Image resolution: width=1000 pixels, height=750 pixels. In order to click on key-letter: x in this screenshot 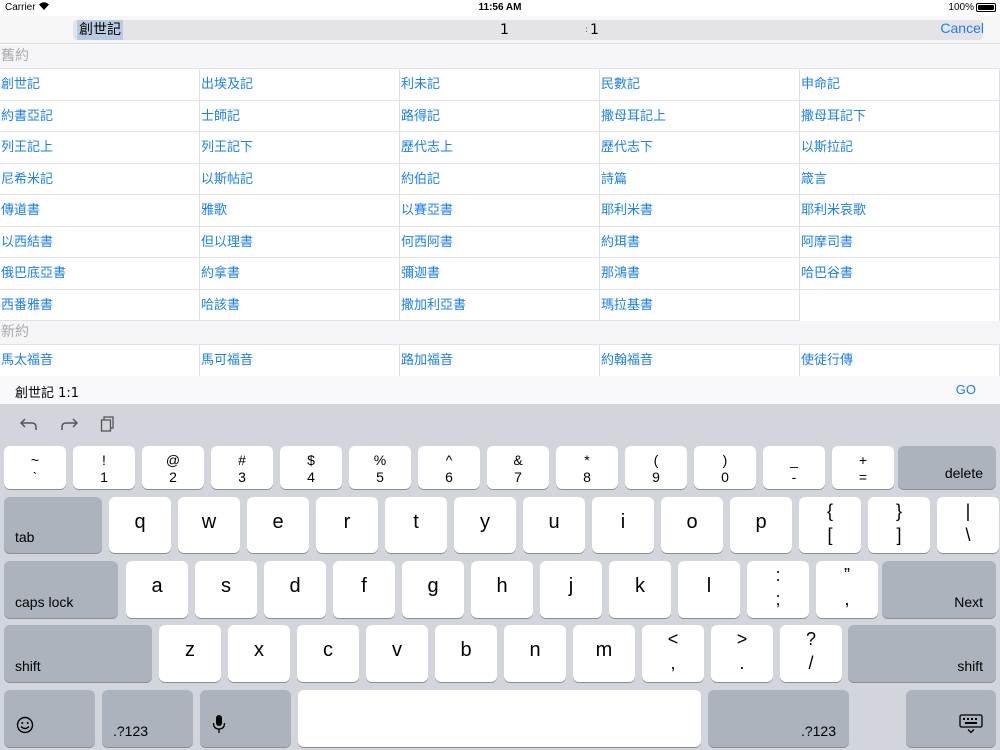, I will do `click(259, 653)`.